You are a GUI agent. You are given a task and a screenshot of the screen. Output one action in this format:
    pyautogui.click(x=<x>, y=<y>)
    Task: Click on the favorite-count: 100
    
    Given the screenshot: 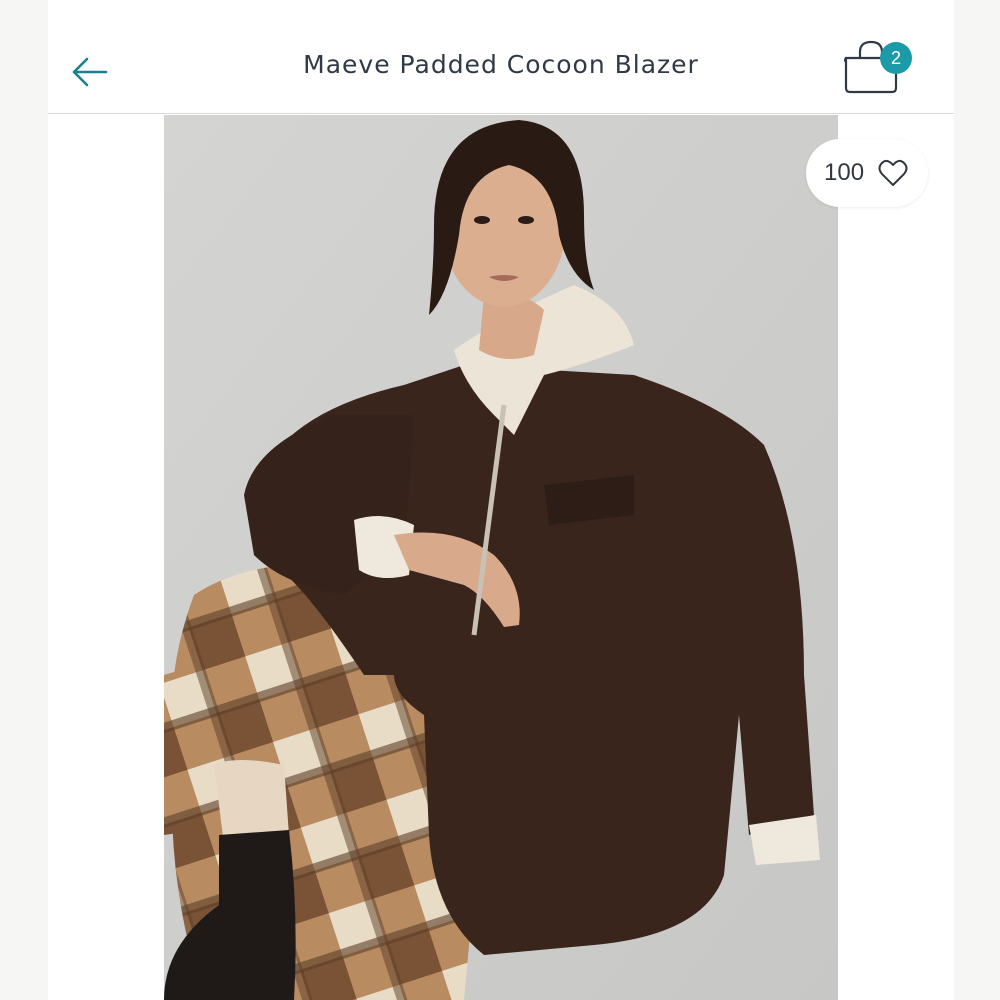 What is the action you would take?
    pyautogui.click(x=844, y=172)
    